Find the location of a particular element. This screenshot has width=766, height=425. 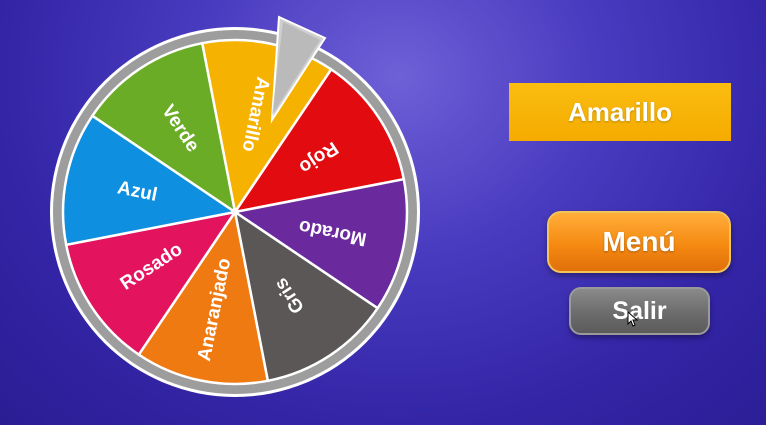

menu-button: Menú is located at coordinates (639, 242).